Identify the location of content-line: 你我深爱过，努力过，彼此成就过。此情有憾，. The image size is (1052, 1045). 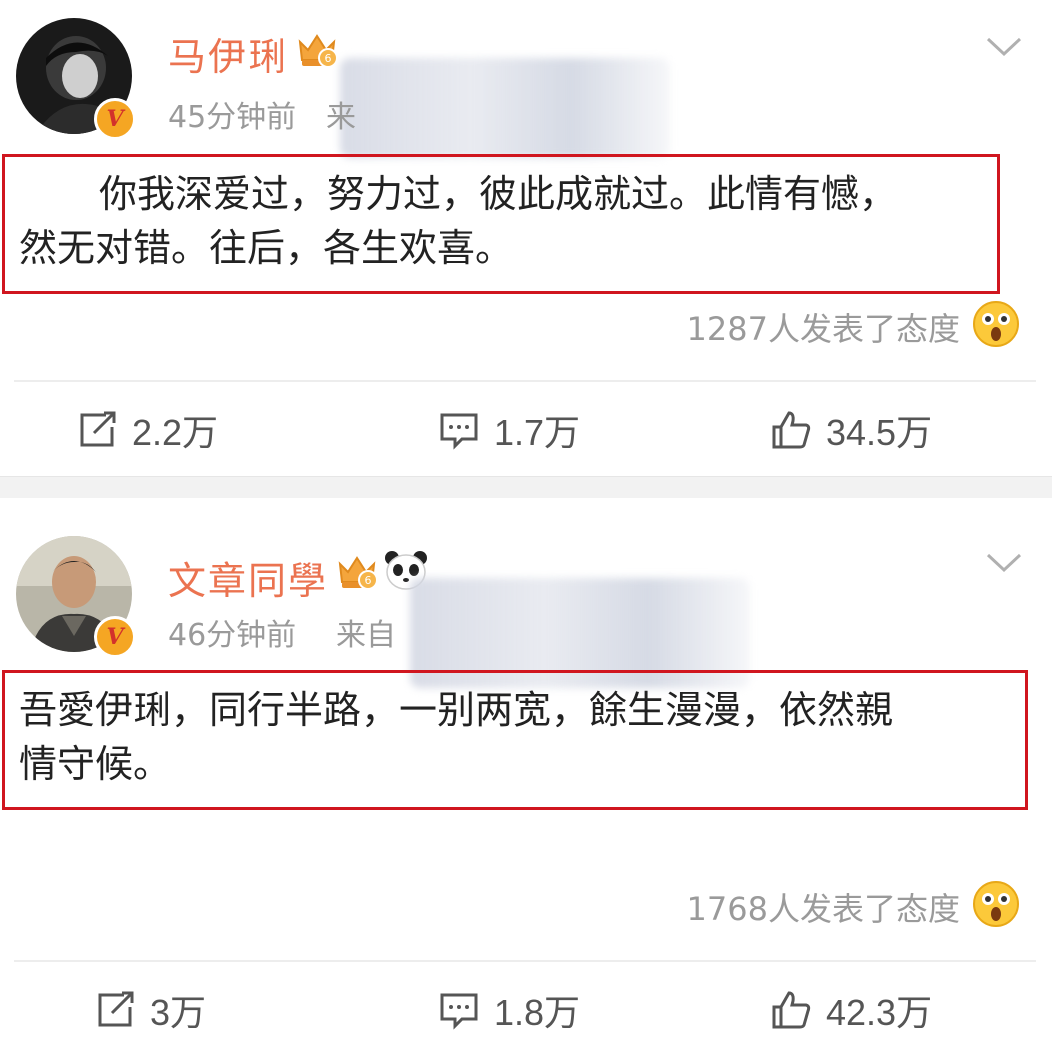
(498, 194).